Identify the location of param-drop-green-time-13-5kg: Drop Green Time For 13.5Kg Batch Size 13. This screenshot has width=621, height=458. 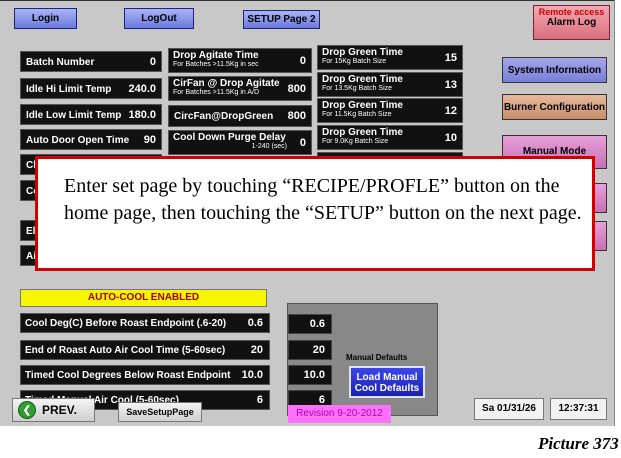
(390, 84).